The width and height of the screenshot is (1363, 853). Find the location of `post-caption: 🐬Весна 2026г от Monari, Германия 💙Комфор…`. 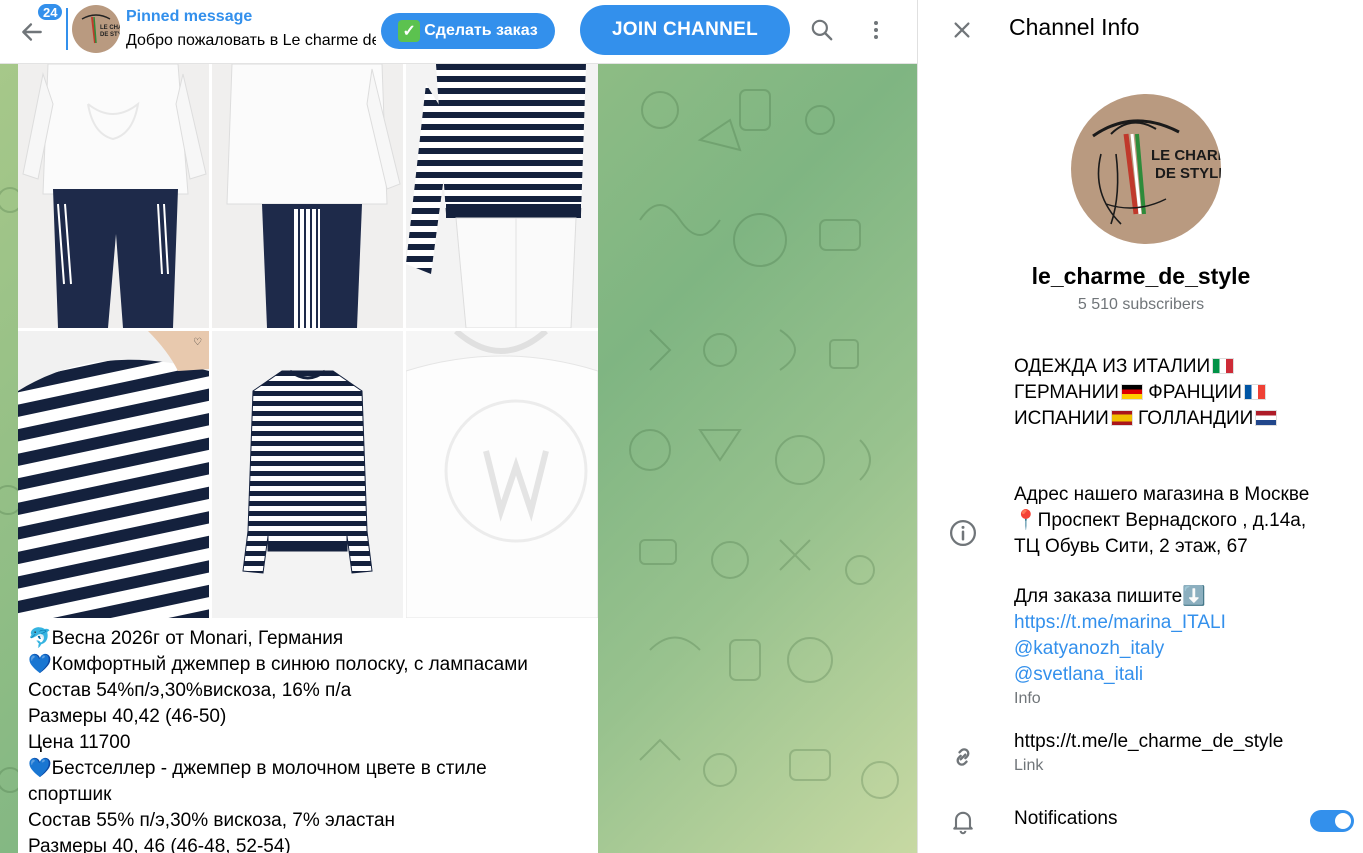

post-caption: 🐬Весна 2026г от Monari, Германия 💙Комфор… is located at coordinates (310, 739).